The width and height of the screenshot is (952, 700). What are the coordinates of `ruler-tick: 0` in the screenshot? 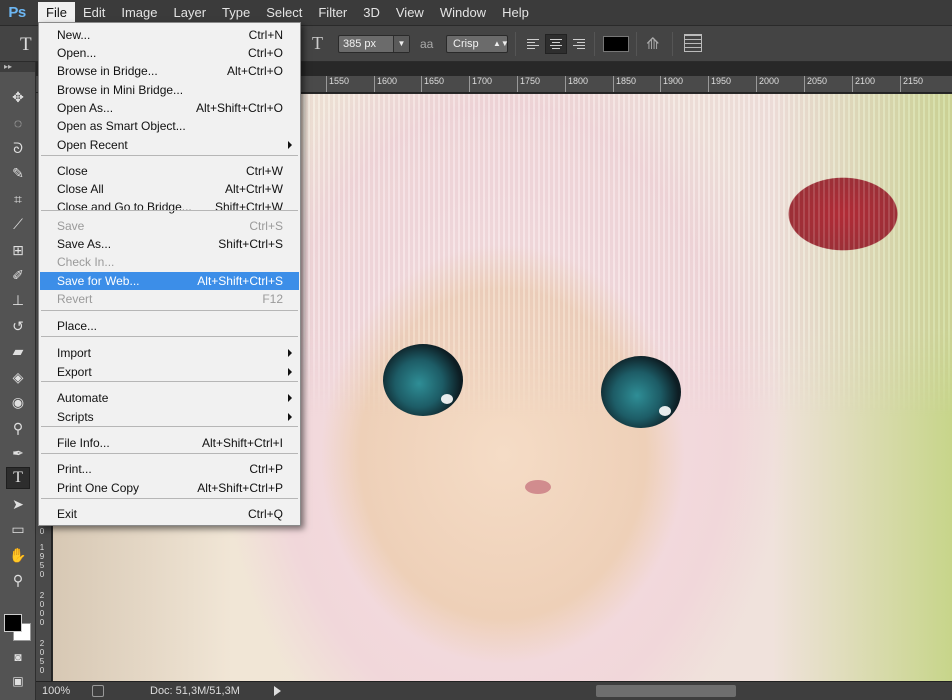 It's located at (42, 531).